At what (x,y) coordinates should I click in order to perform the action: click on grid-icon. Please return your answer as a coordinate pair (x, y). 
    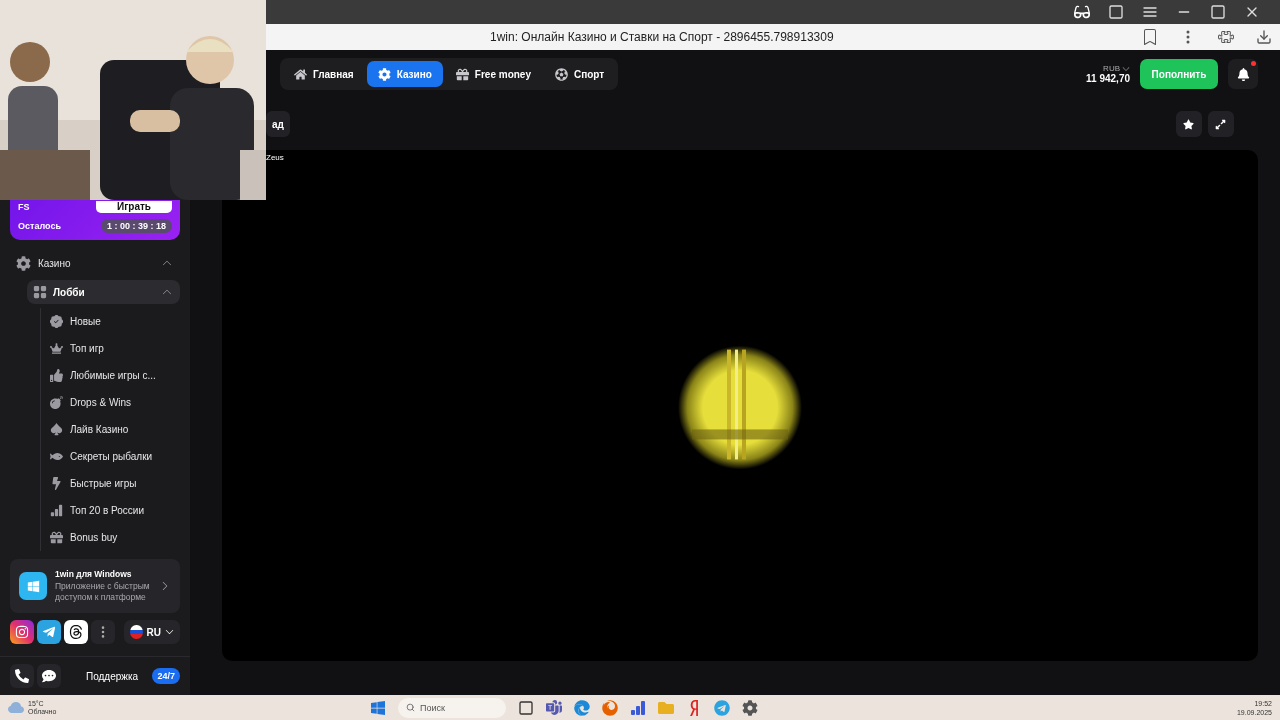
    Looking at the image, I should click on (40, 292).